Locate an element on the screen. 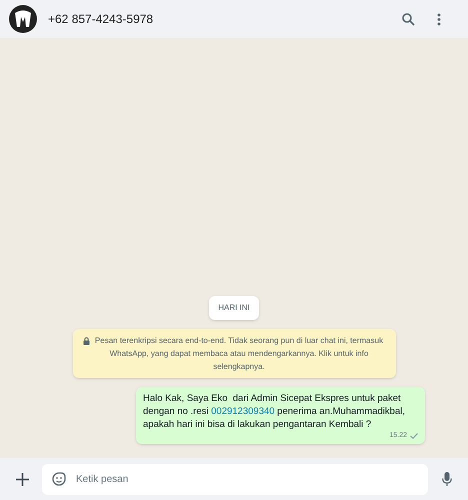  sticker-icon is located at coordinates (59, 479).